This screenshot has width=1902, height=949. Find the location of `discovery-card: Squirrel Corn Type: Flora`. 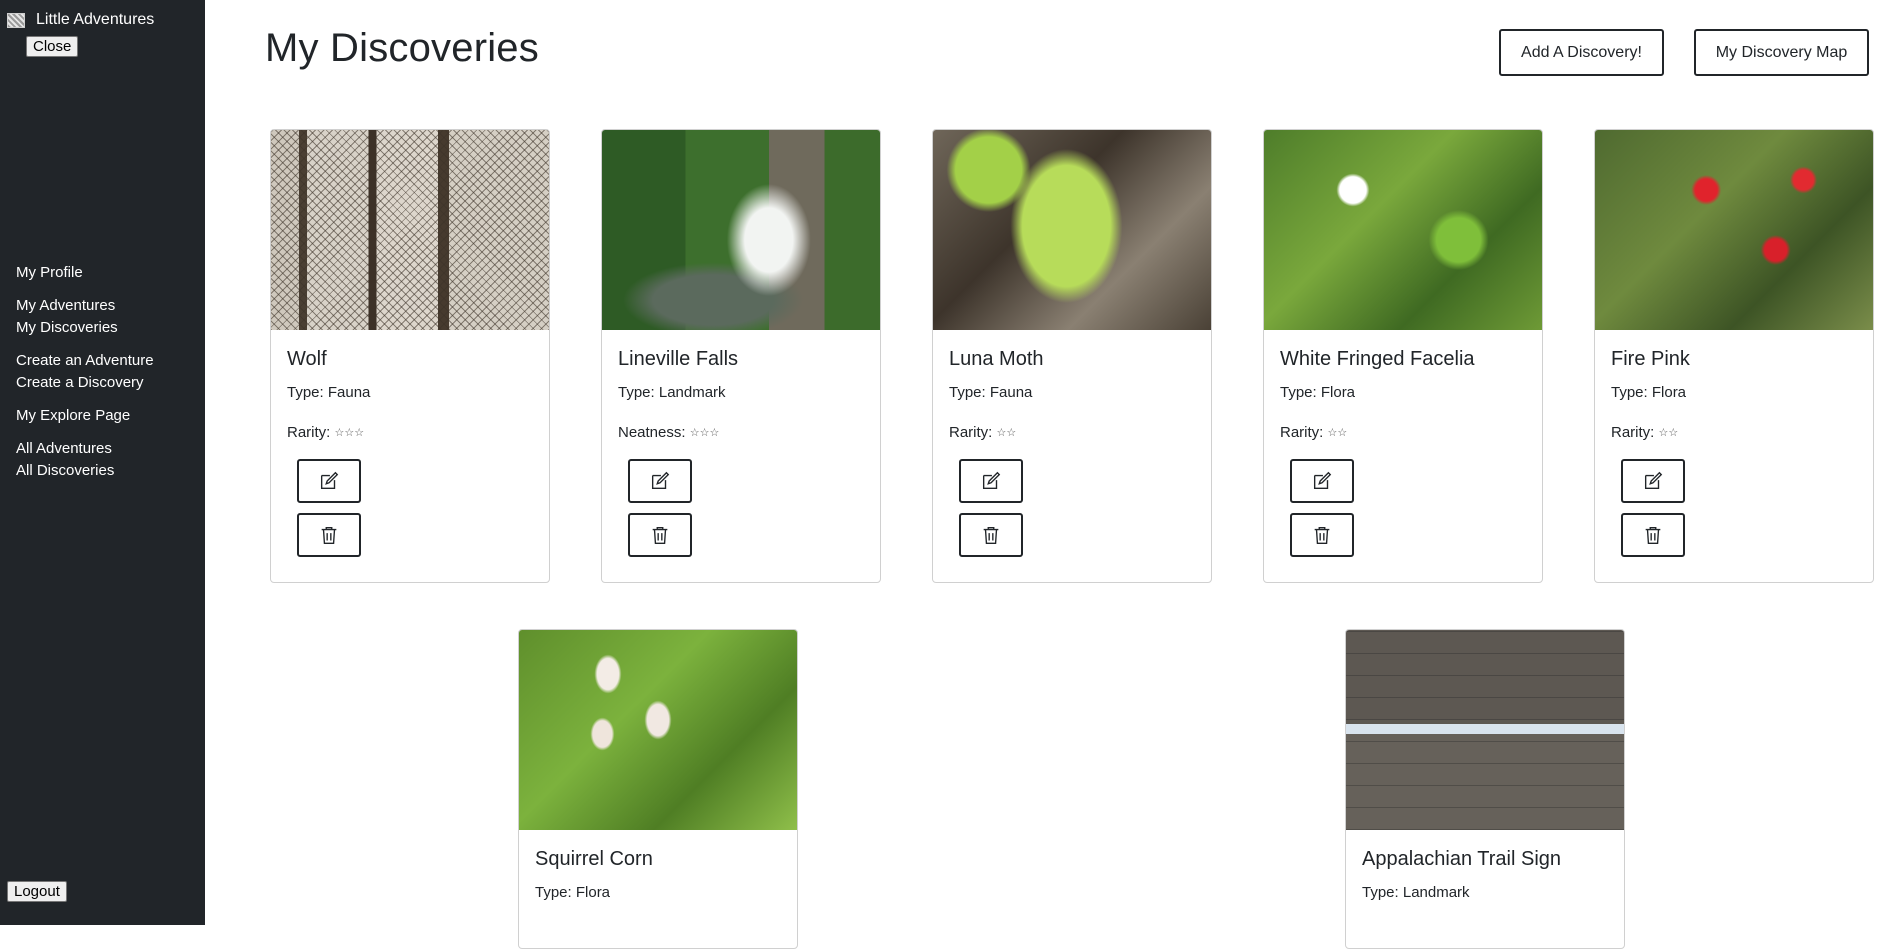

discovery-card: Squirrel Corn Type: Flora is located at coordinates (658, 789).